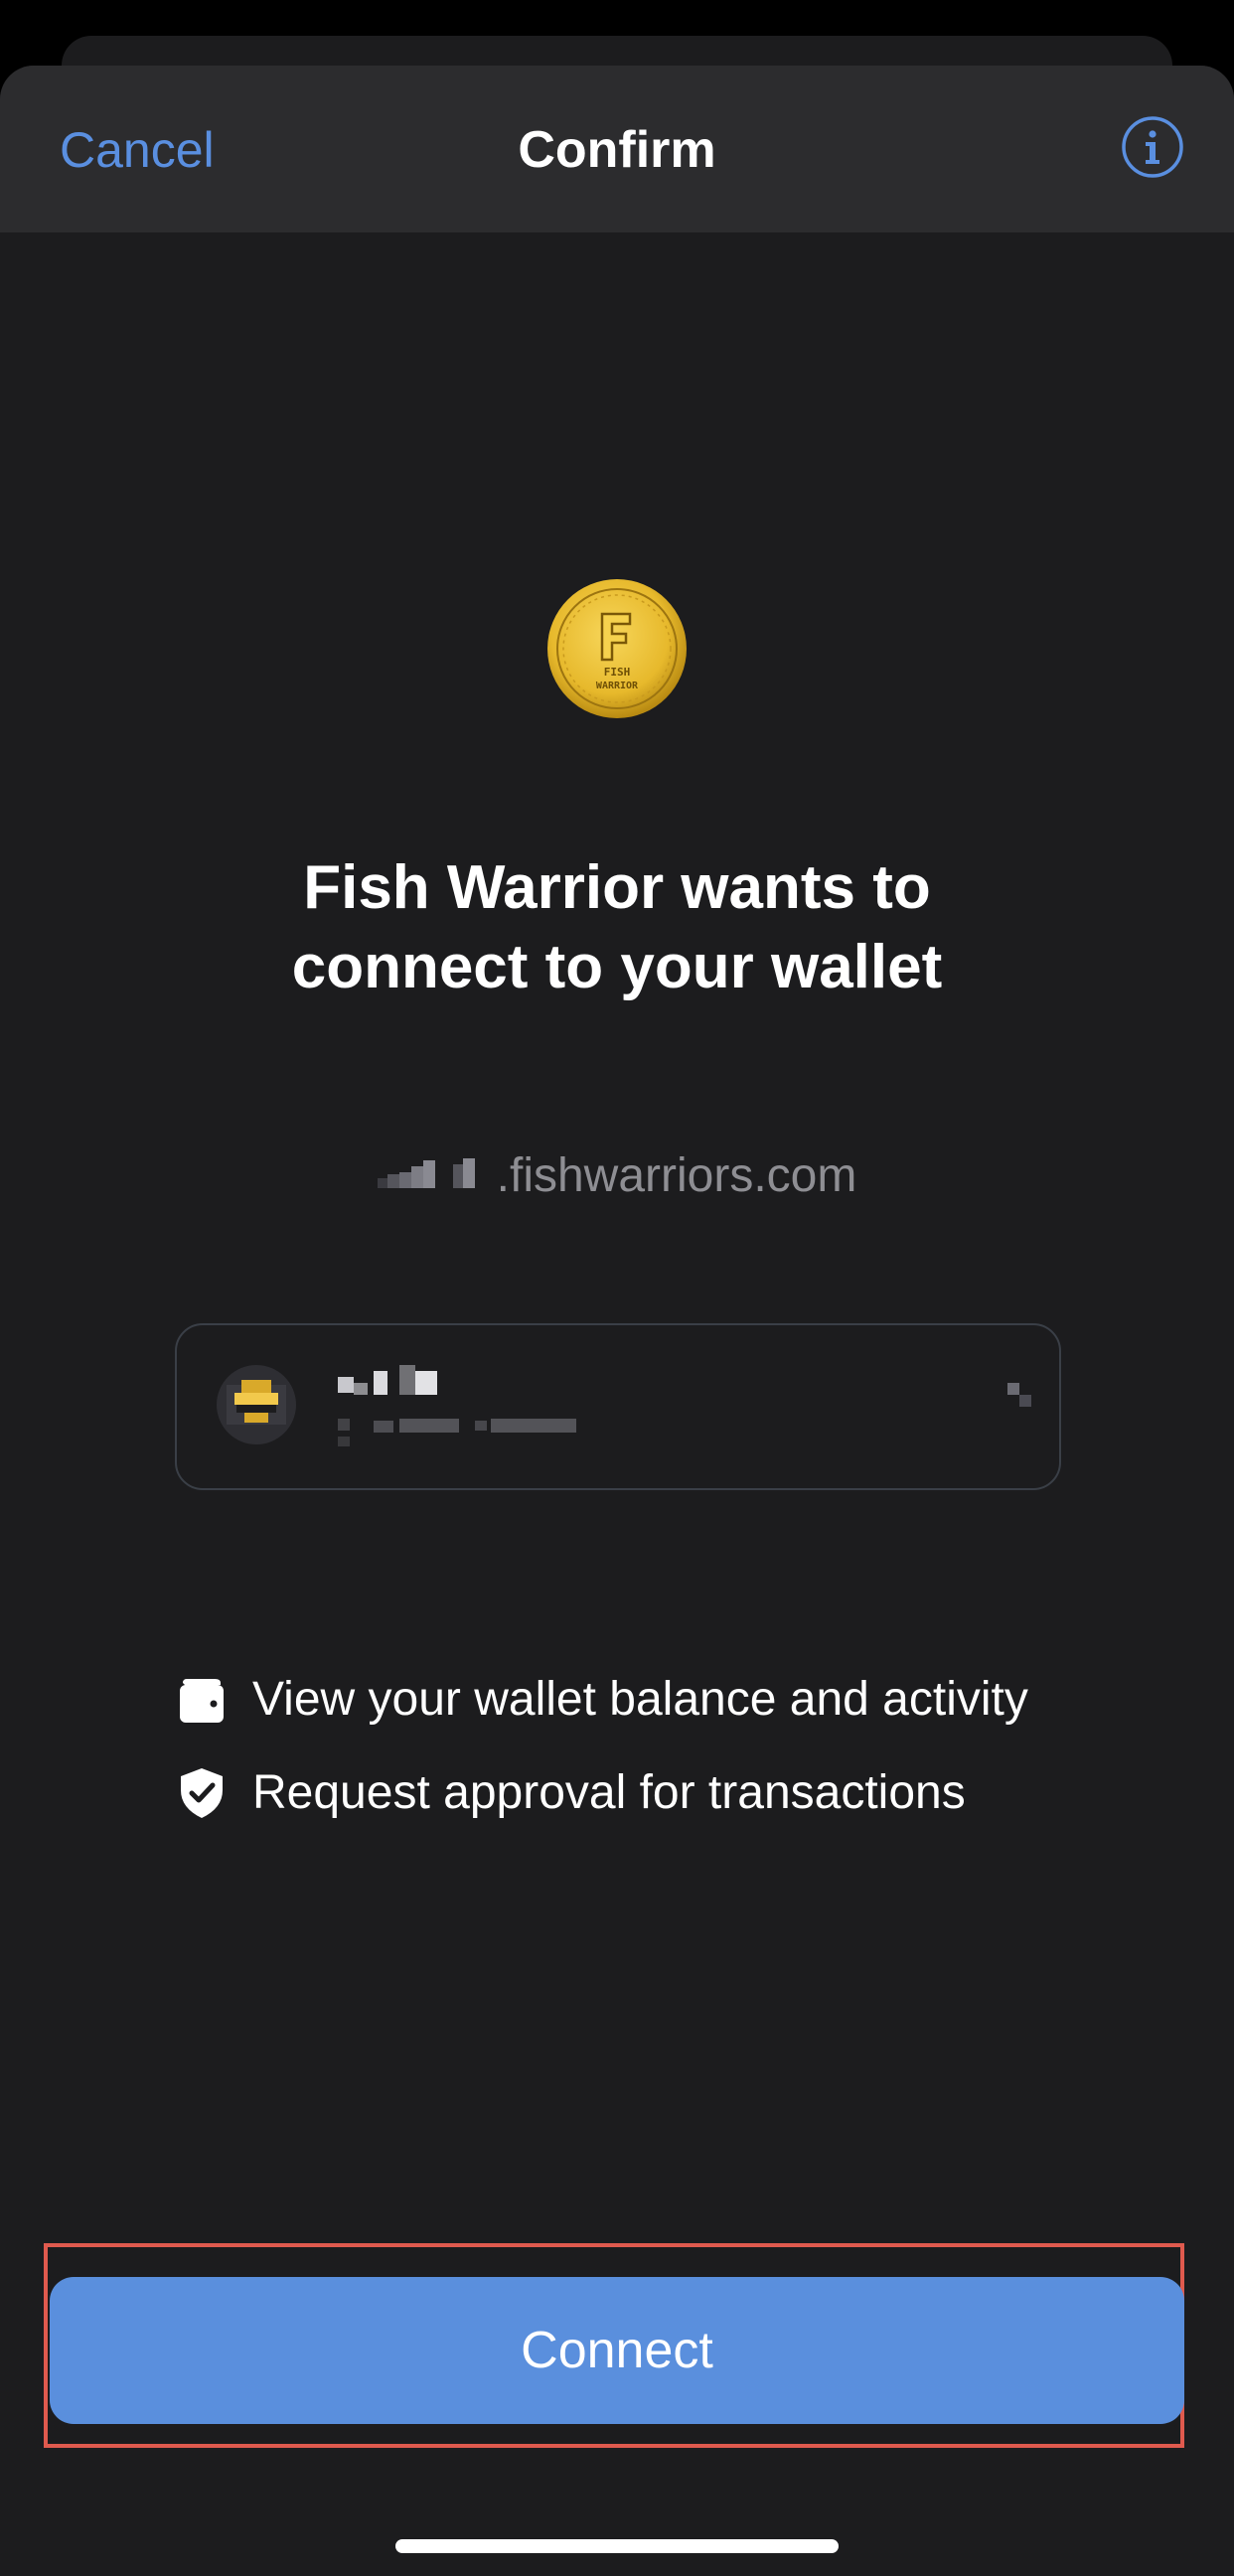 The width and height of the screenshot is (1234, 2576). What do you see at coordinates (609, 1793) in the screenshot?
I see `permission-label: Request approval for transactions` at bounding box center [609, 1793].